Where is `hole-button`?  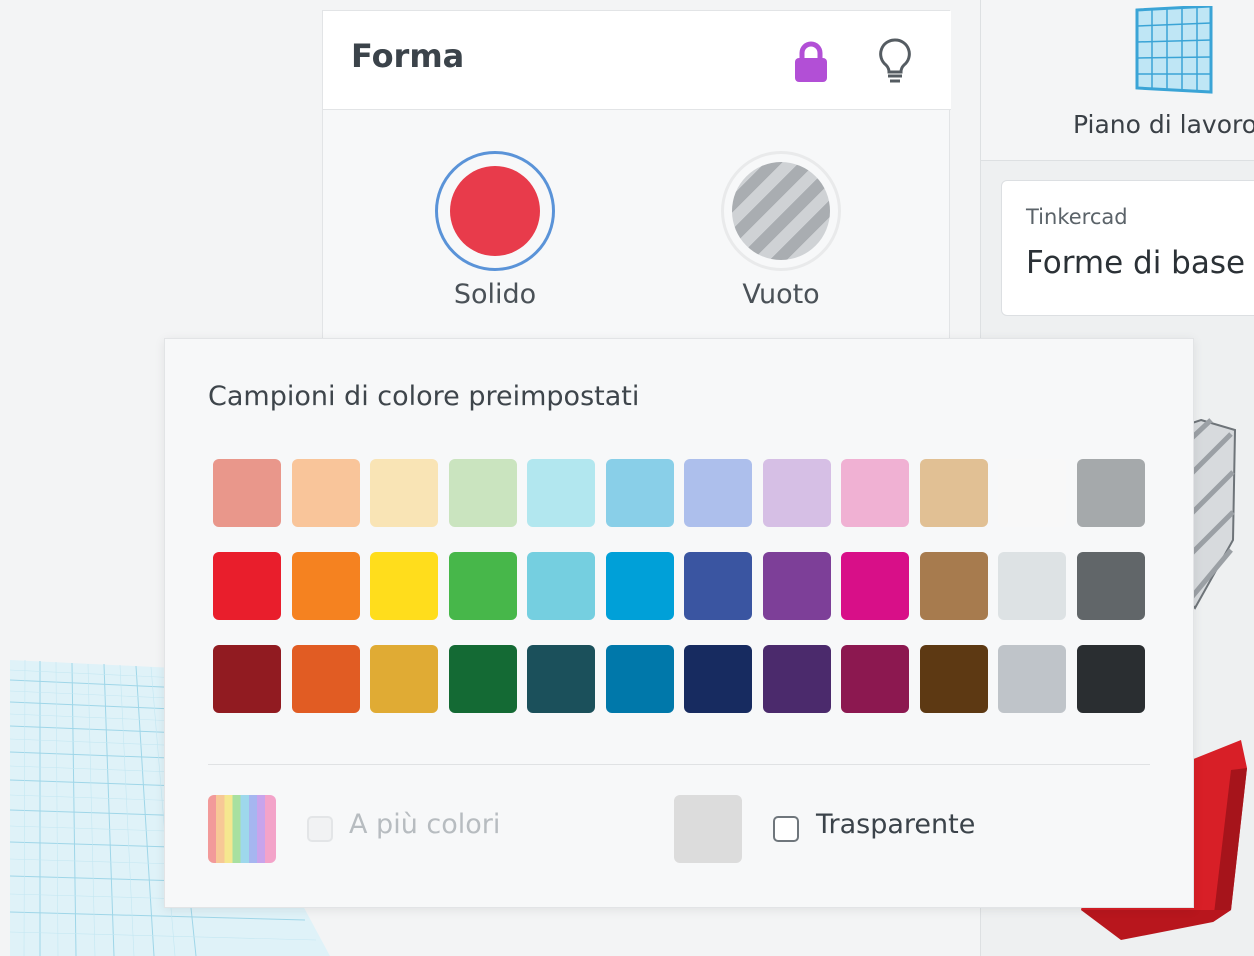 hole-button is located at coordinates (781, 211).